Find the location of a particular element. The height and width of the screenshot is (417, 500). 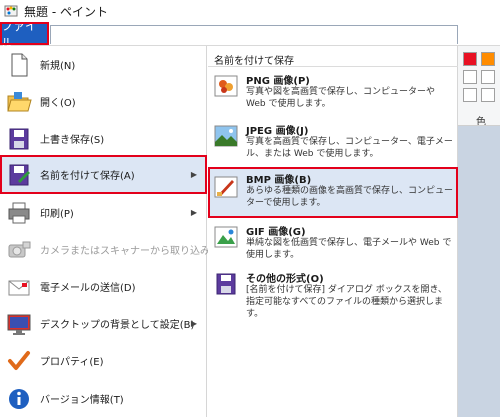

title-bar: 無題 - ペイント is located at coordinates (250, 11).